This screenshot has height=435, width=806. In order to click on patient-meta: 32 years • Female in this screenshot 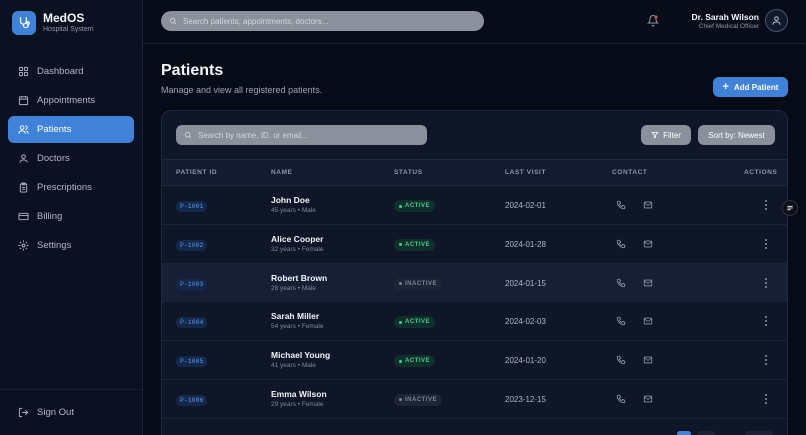, I will do `click(297, 249)`.